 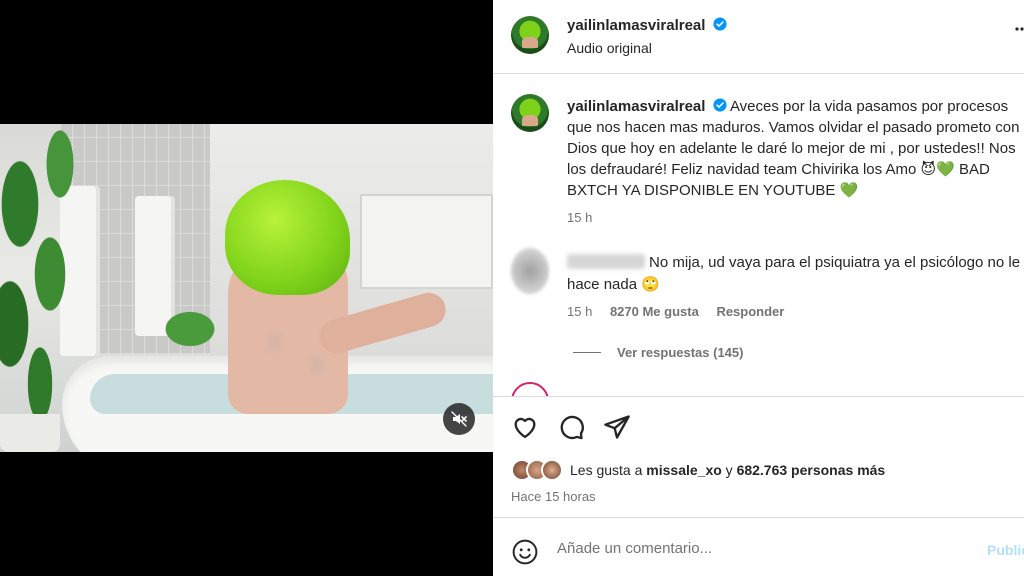 What do you see at coordinates (636, 106) in the screenshot?
I see `caption-username: yailinlamasviralreal` at bounding box center [636, 106].